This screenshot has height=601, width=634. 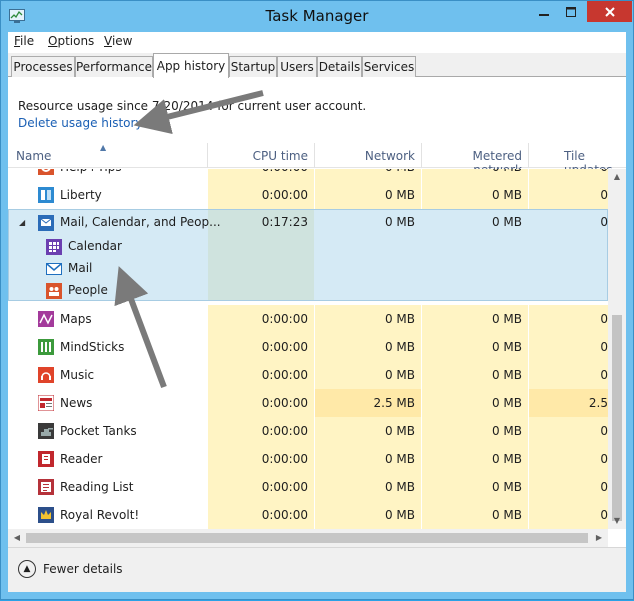 What do you see at coordinates (76, 403) in the screenshot?
I see `app-name: News` at bounding box center [76, 403].